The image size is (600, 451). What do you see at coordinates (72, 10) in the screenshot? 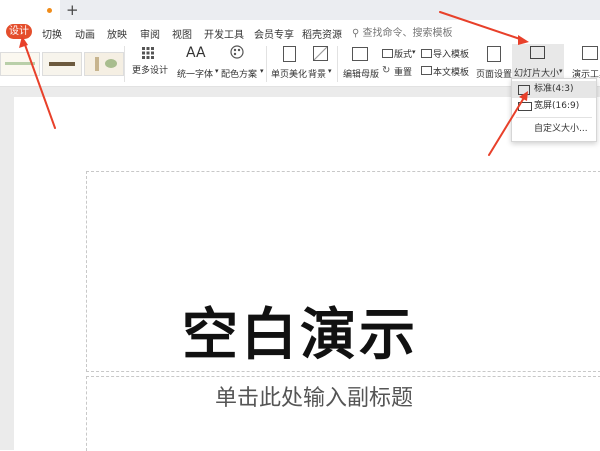
I see `new-tab-button: +` at bounding box center [72, 10].